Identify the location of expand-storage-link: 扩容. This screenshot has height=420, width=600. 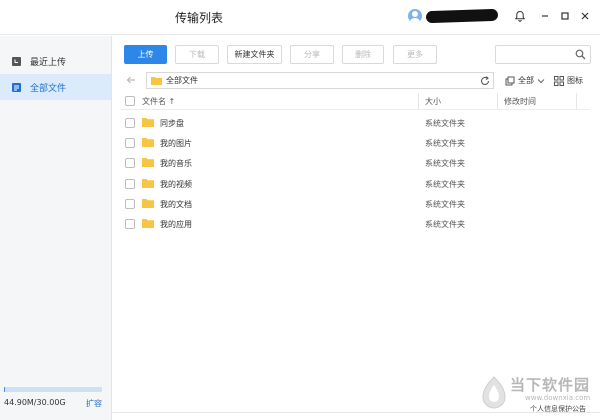
(94, 403).